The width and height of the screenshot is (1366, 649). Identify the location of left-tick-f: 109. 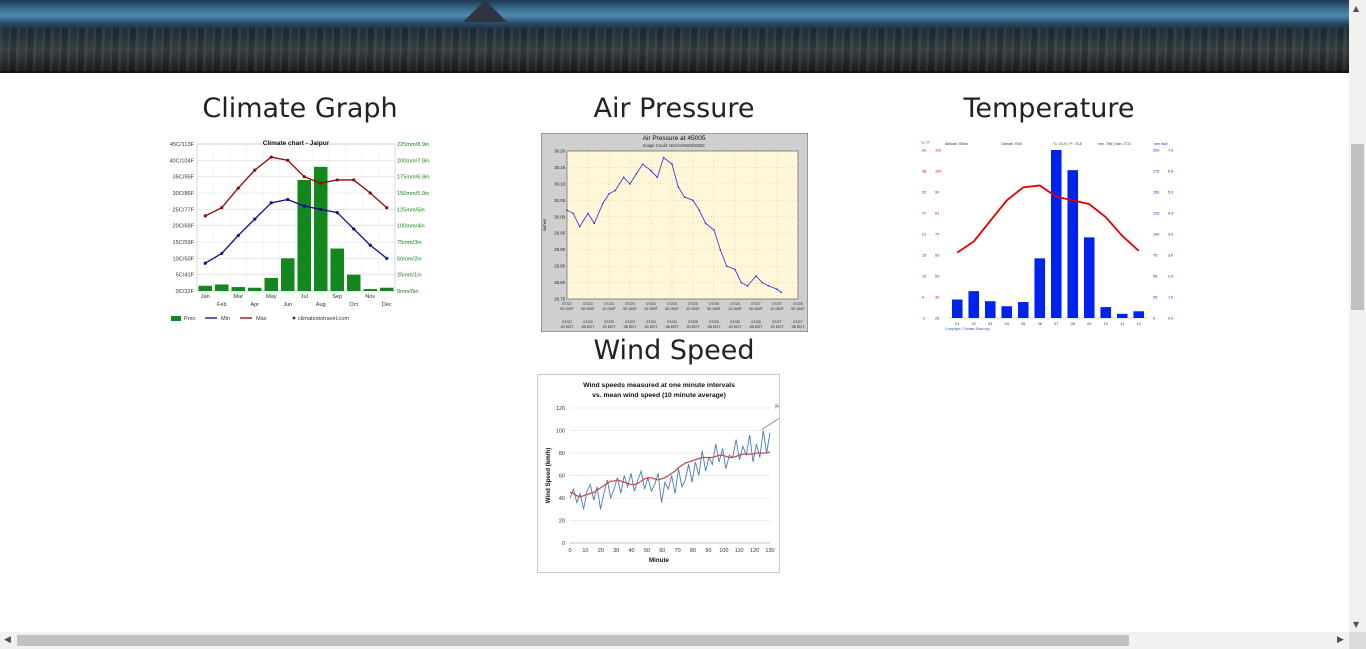
(938, 151).